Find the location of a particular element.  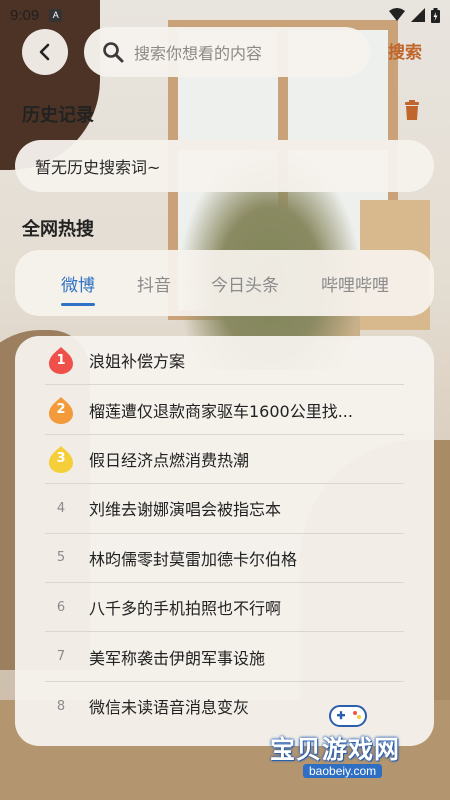

search-icon is located at coordinates (113, 52).